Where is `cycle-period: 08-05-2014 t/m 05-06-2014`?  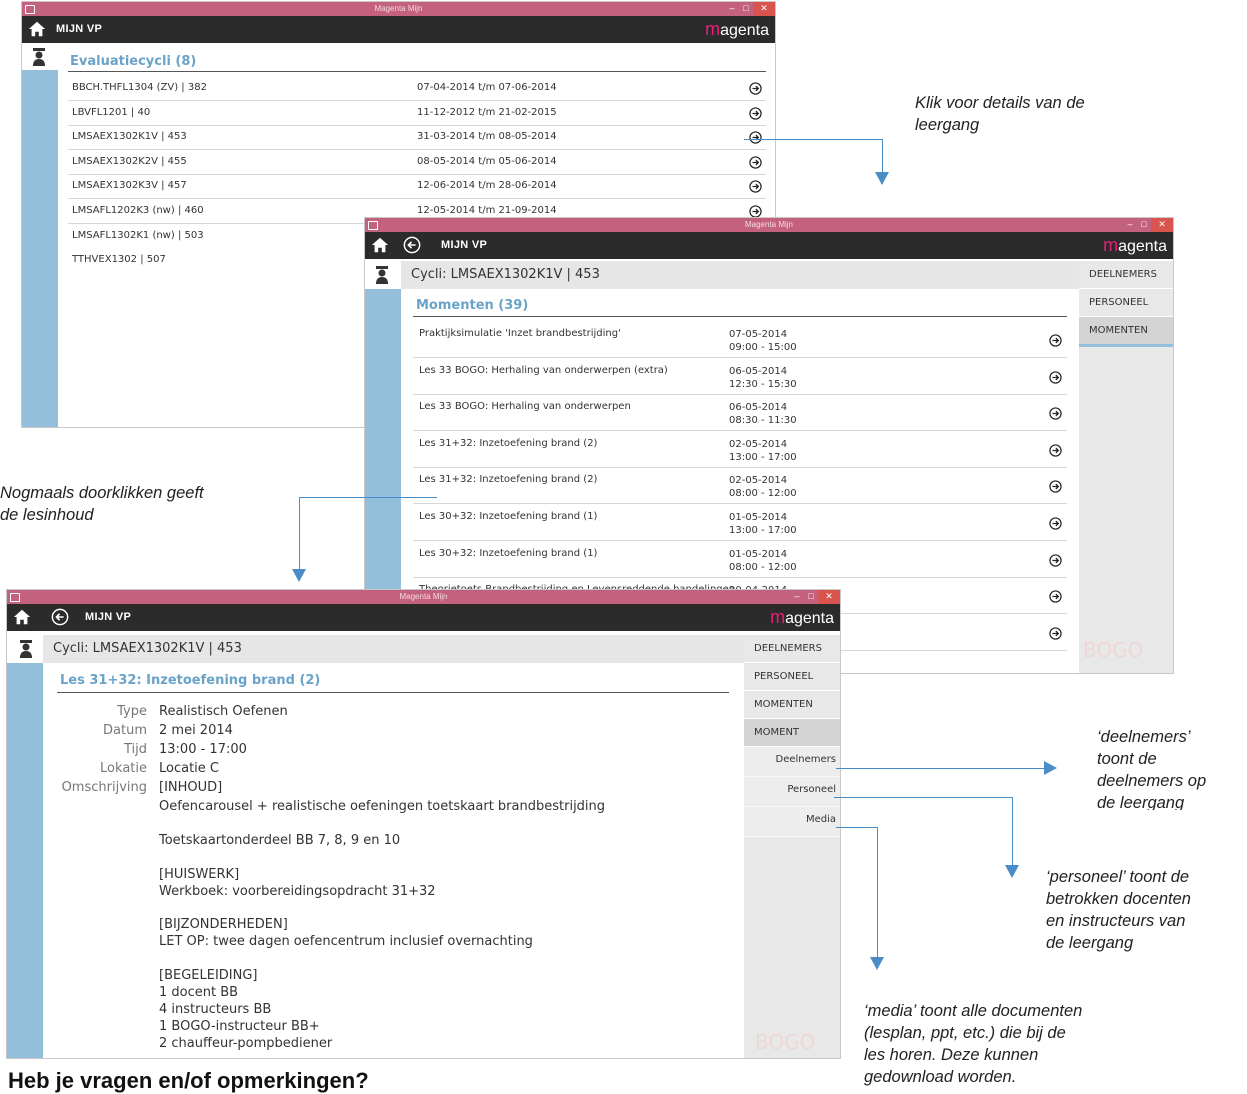 cycle-period: 08-05-2014 t/m 05-06-2014 is located at coordinates (487, 161).